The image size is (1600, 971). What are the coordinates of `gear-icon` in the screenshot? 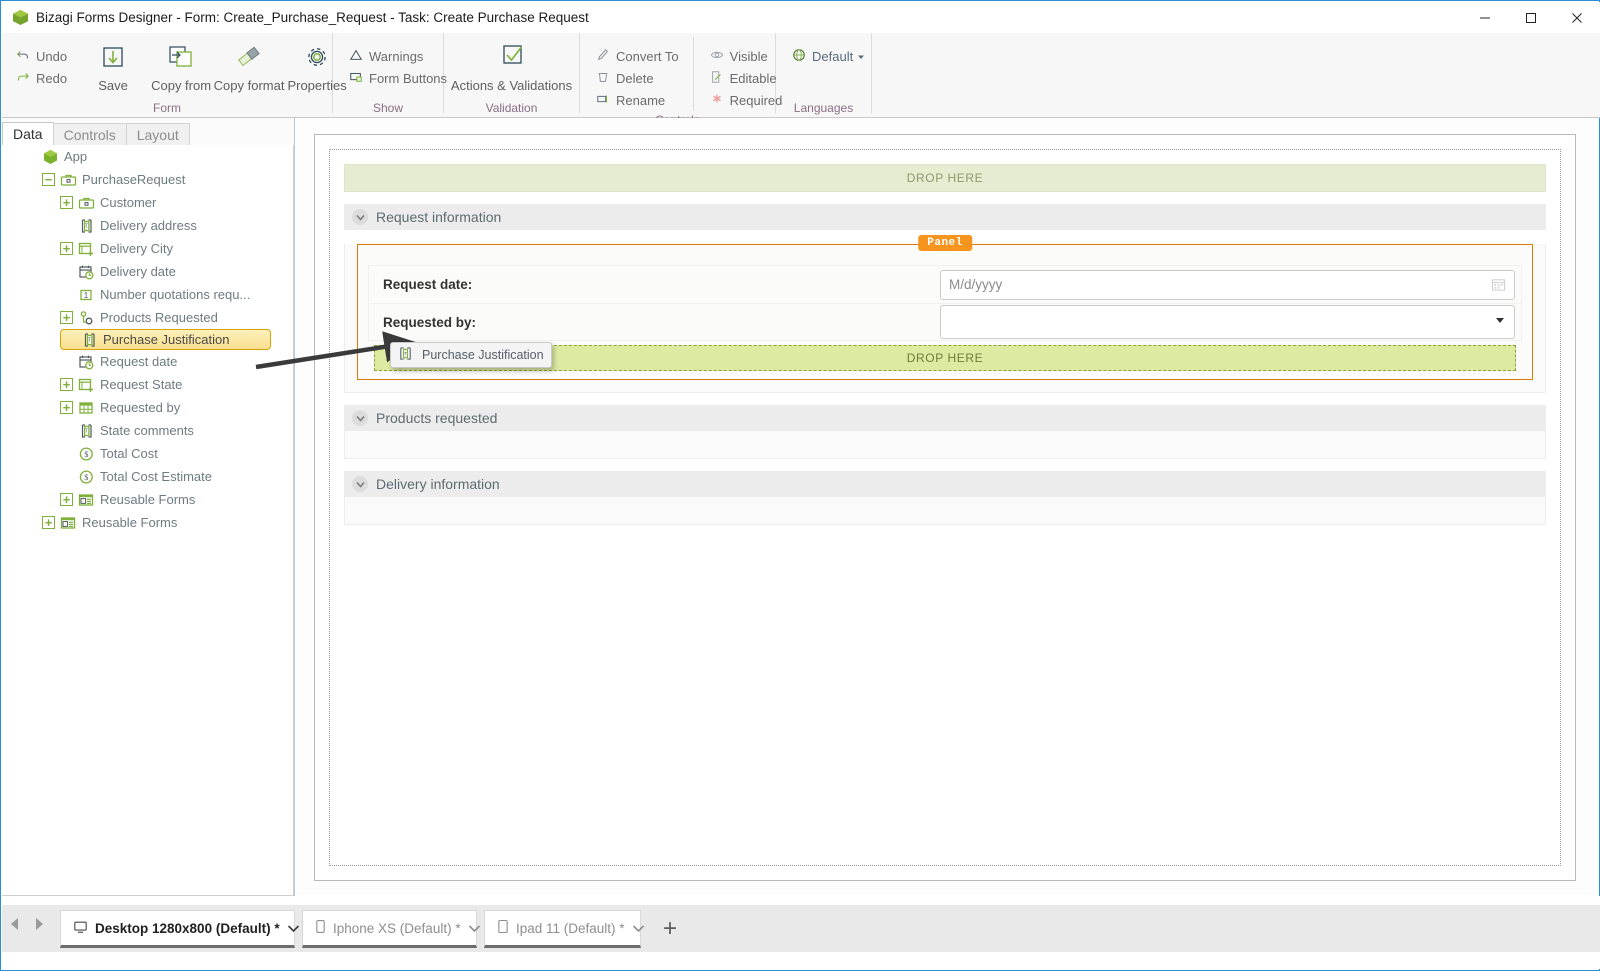 It's located at (317, 58).